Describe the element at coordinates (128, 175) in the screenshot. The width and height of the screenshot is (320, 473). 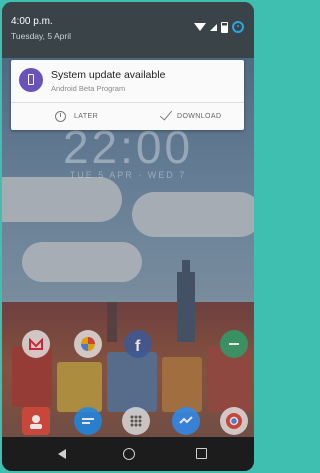
I see `lockscreen-date: TUE 5 APR · WED 7` at that location.